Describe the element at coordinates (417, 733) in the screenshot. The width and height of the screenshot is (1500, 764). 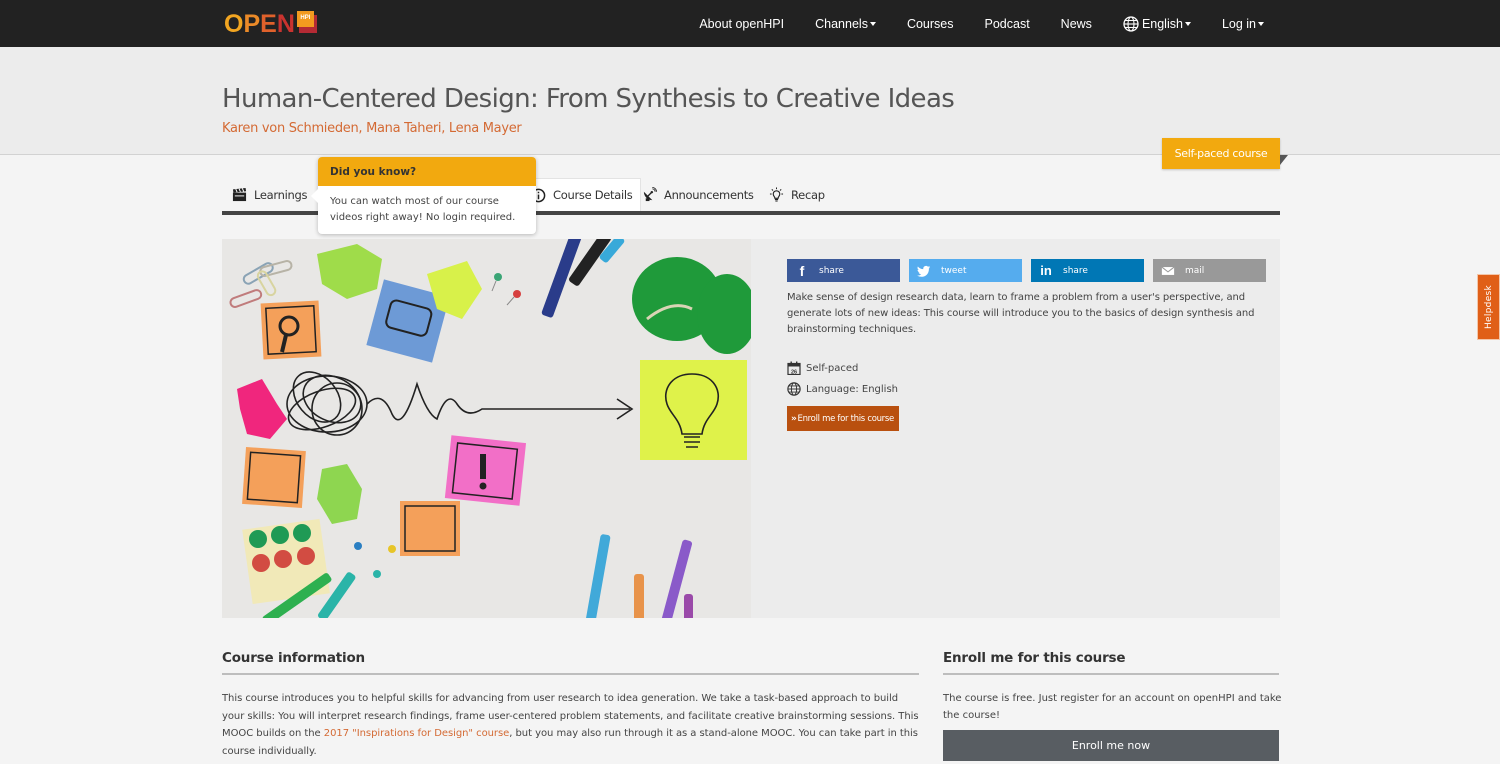
I see `inspirations-for-design-link: 2017 "Inspirations for Design" course` at that location.